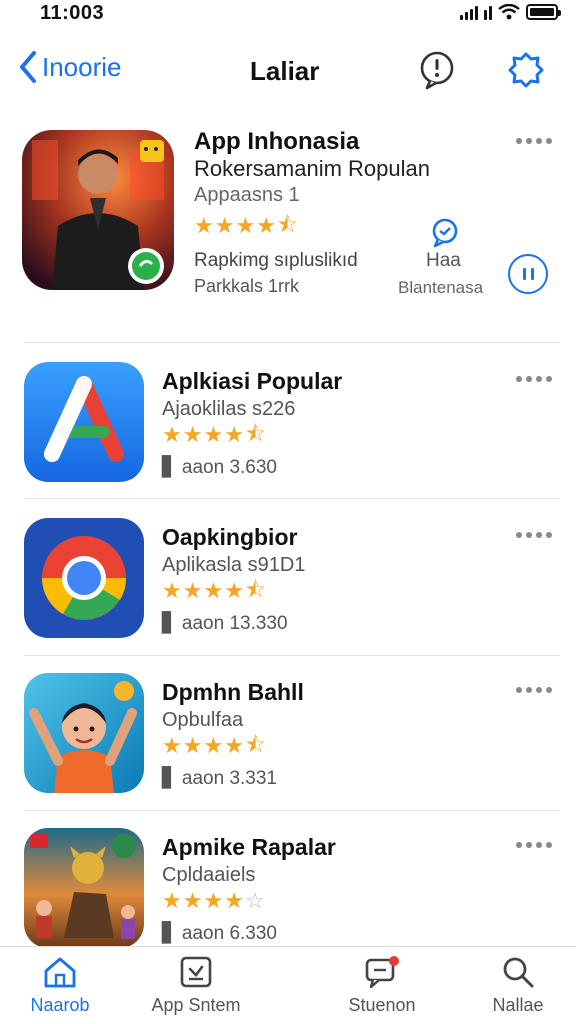  I want to click on featured-app-category: Appaasns 1, so click(247, 195).